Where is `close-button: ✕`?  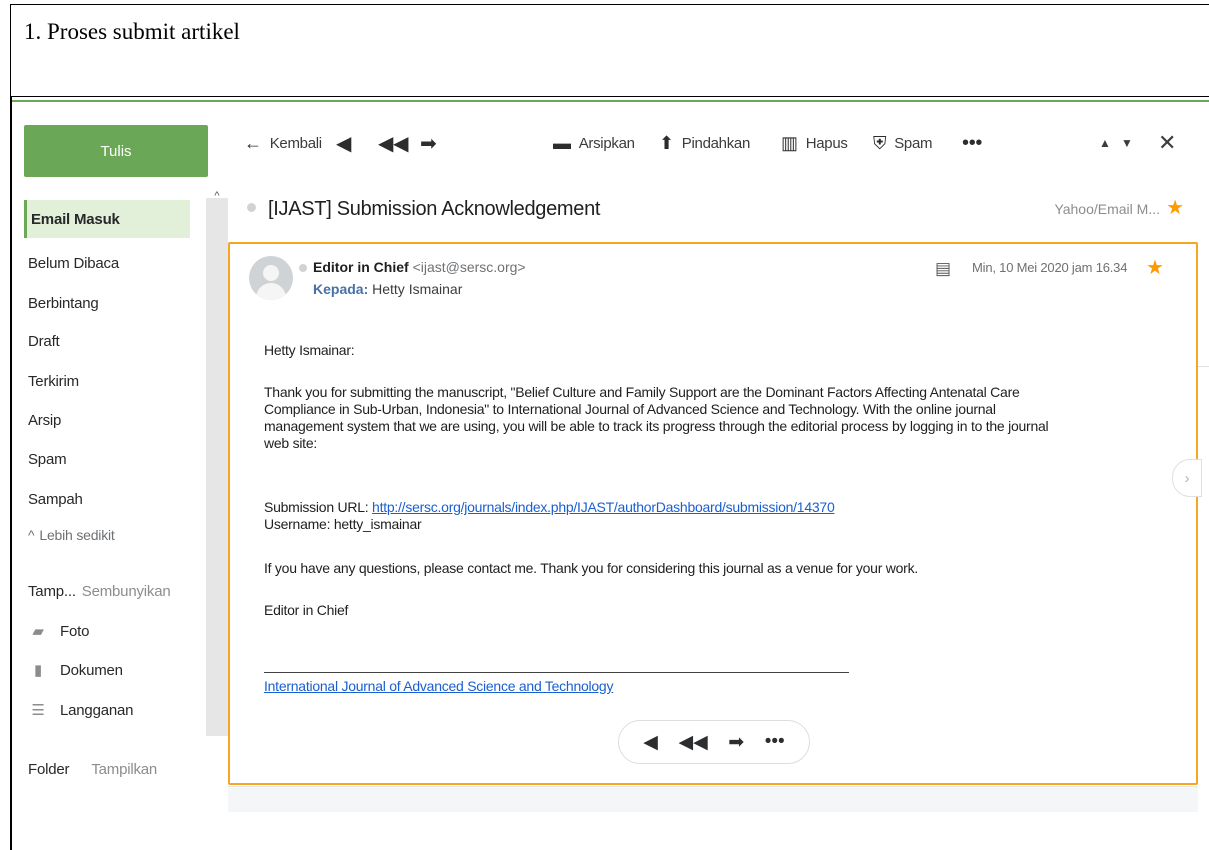 close-button: ✕ is located at coordinates (1167, 142).